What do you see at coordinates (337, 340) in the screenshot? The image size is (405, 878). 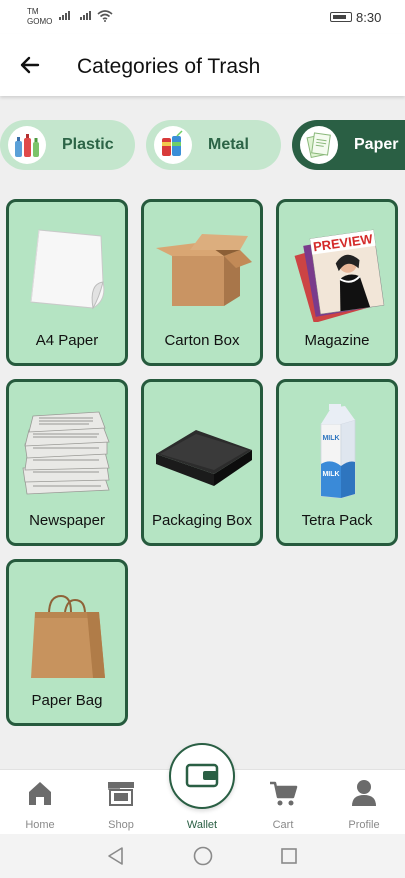 I see `item-label: Magazine` at bounding box center [337, 340].